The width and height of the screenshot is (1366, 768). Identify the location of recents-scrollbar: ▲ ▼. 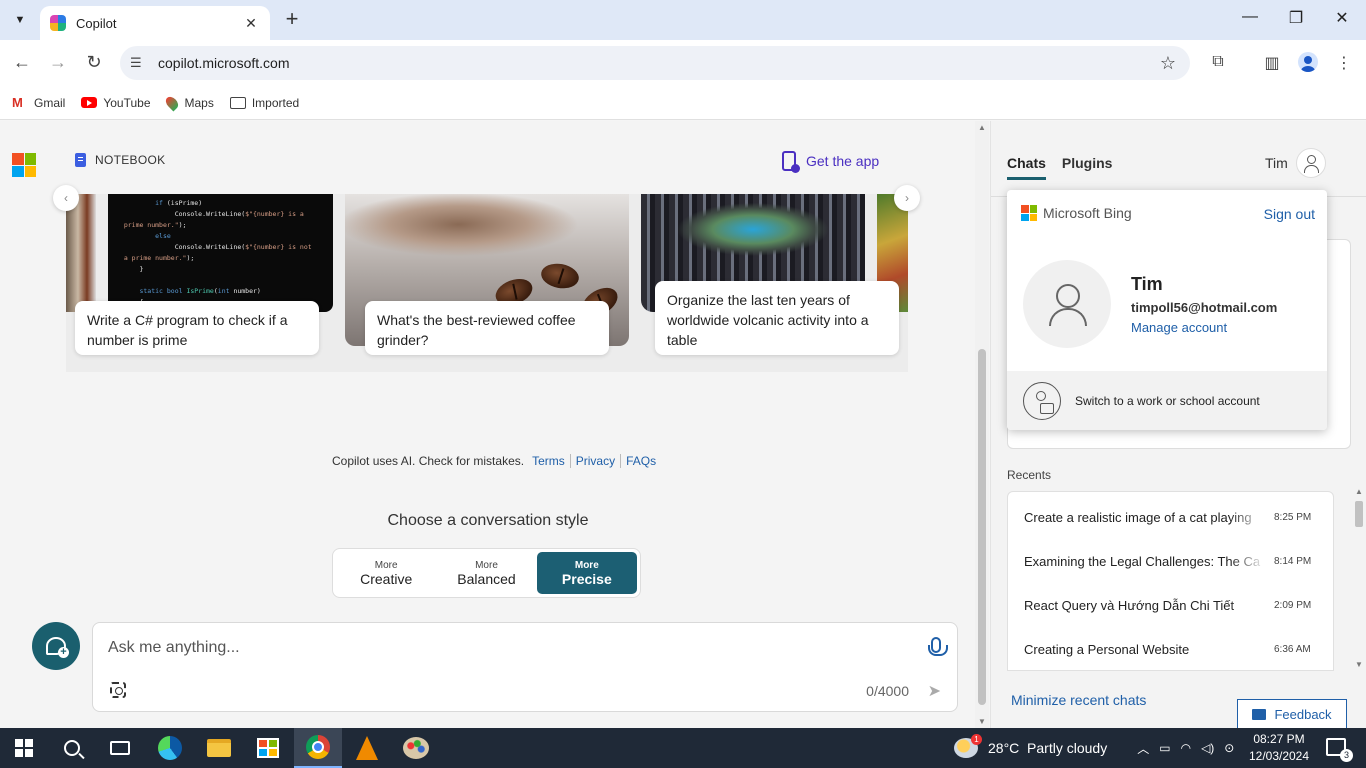
(1359, 578).